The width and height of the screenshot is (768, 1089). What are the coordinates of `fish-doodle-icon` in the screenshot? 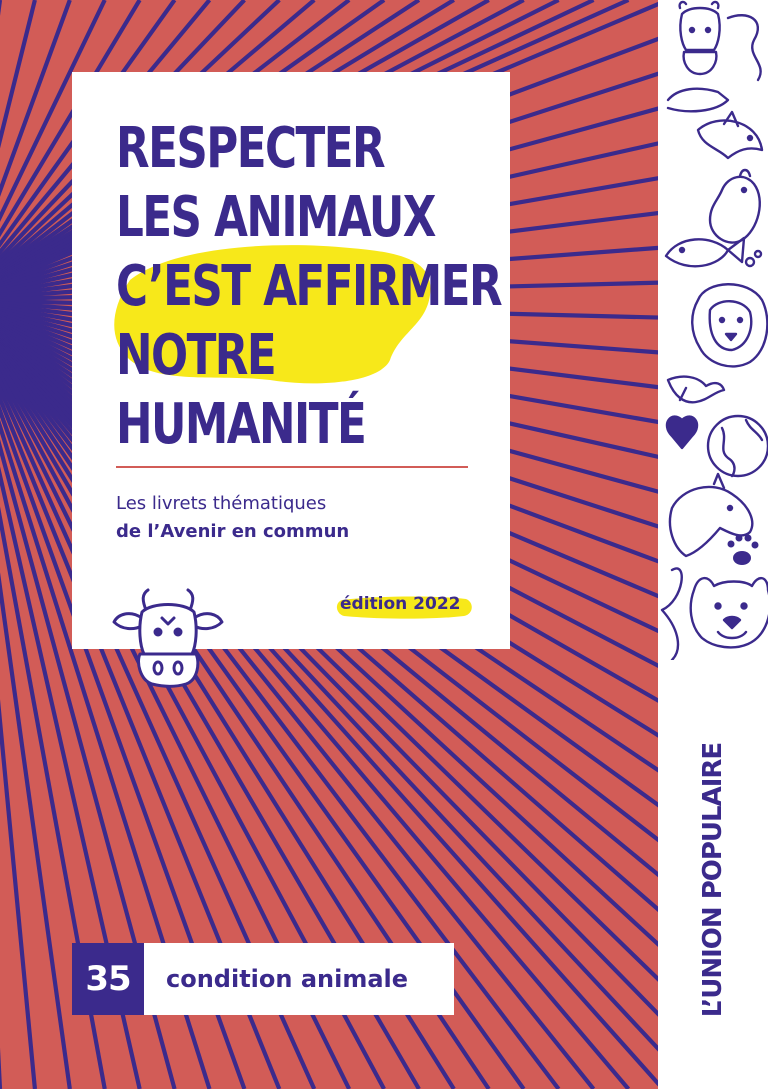 It's located at (713, 252).